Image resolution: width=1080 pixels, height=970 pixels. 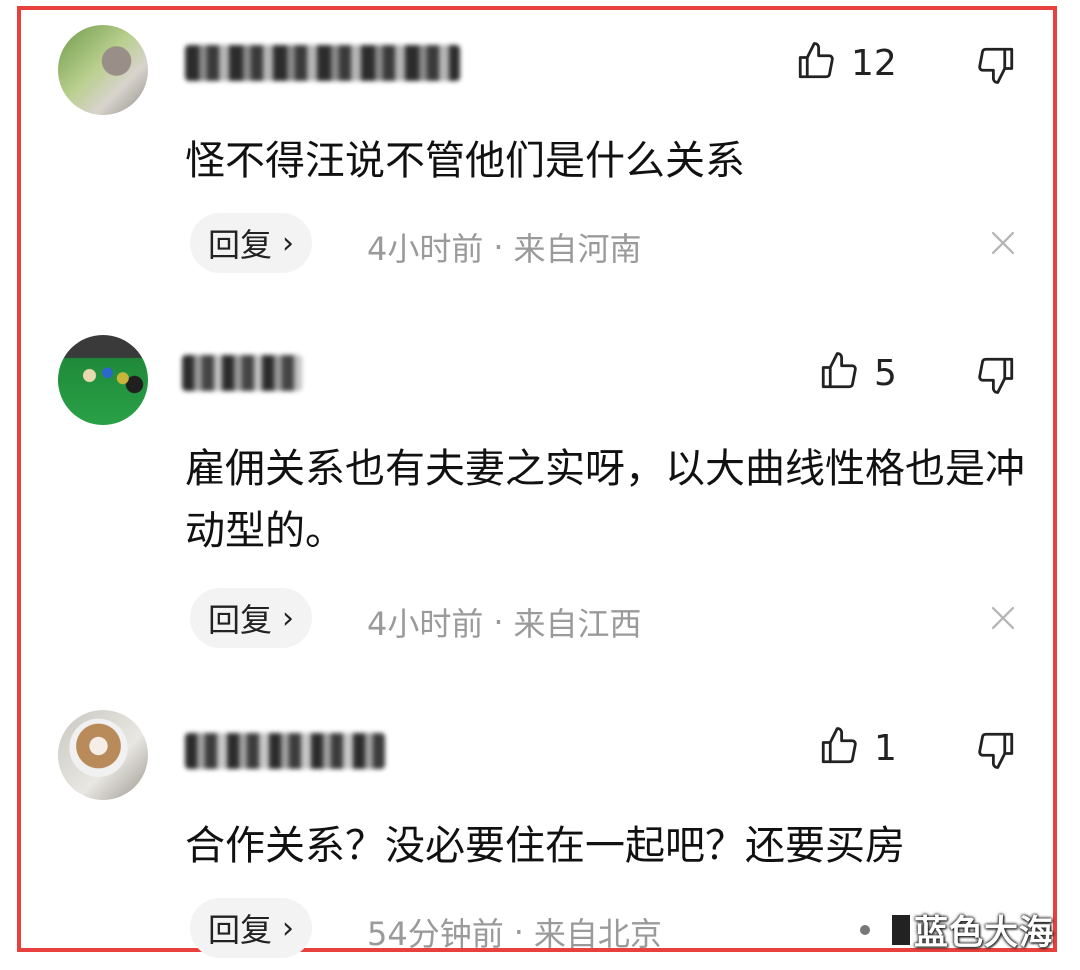 What do you see at coordinates (545, 846) in the screenshot?
I see `comment-text: 合作关系？没必要住在一起吧？还要买房` at bounding box center [545, 846].